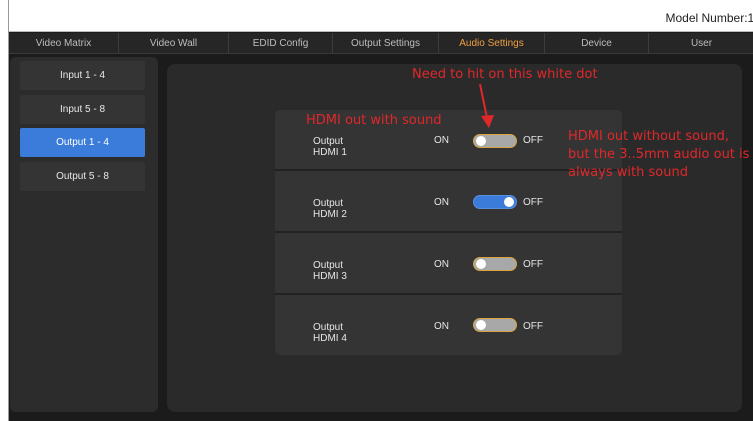  I want to click on output-label: Output HDMI 1, so click(330, 147).